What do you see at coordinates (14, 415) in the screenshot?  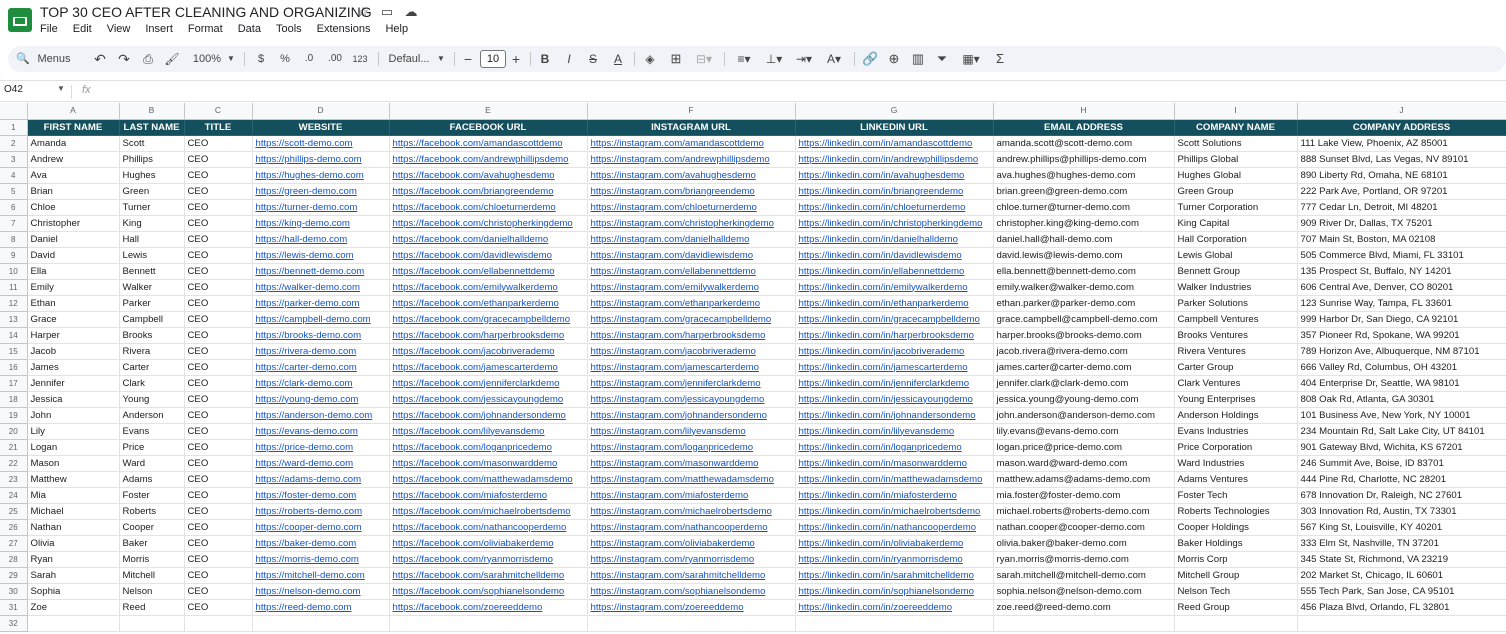 I see `row-header: 19` at bounding box center [14, 415].